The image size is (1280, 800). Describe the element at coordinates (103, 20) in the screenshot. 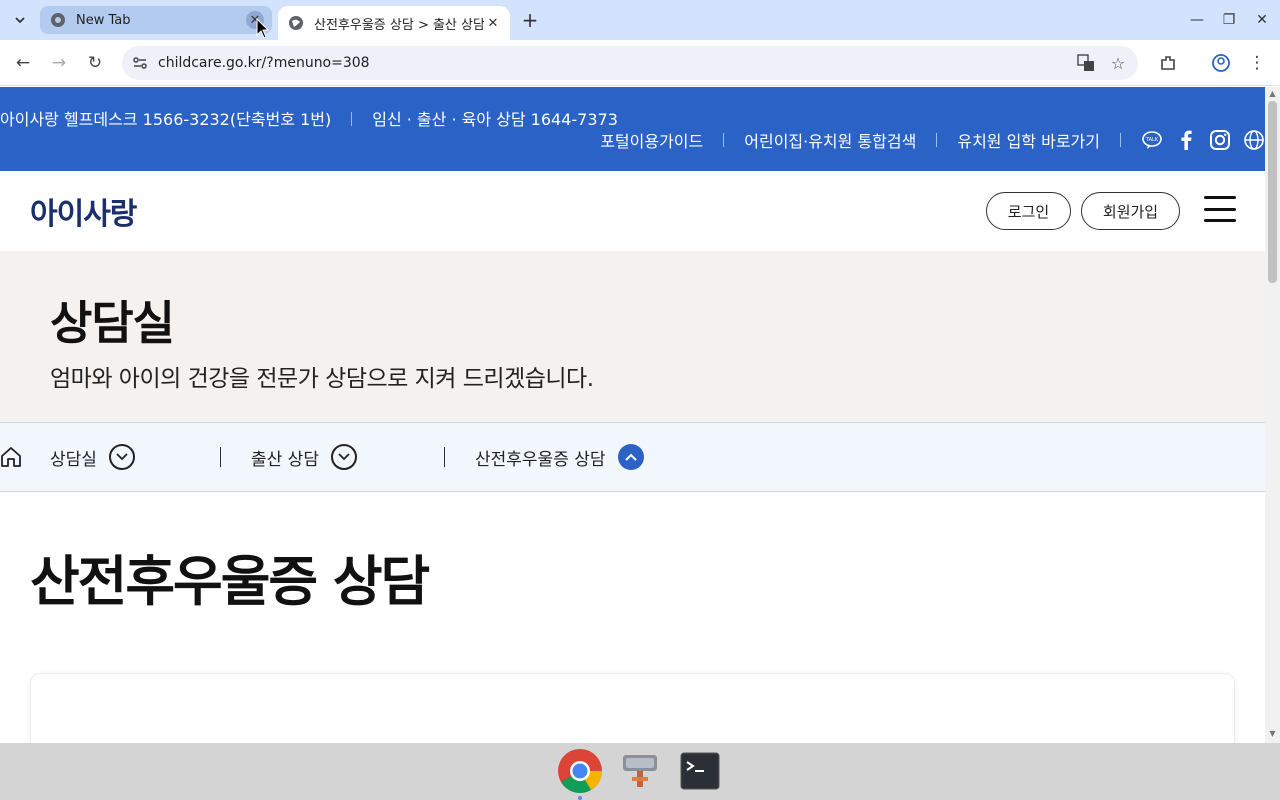

I see `tab-title: New Tab` at that location.